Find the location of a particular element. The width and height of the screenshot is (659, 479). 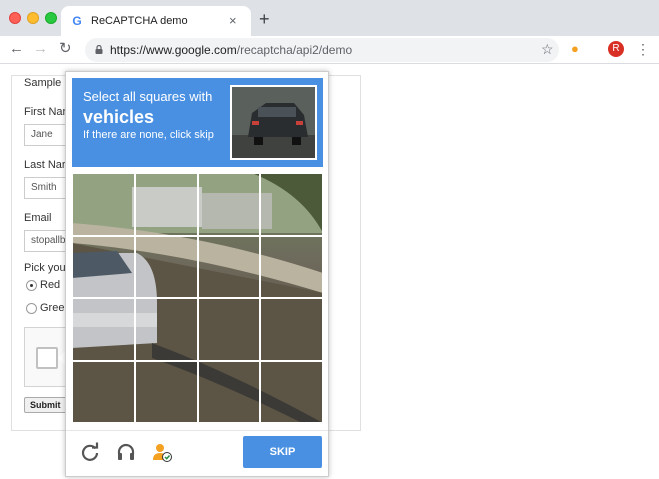

tab-title: ReCAPTCHA demo is located at coordinates (139, 21).